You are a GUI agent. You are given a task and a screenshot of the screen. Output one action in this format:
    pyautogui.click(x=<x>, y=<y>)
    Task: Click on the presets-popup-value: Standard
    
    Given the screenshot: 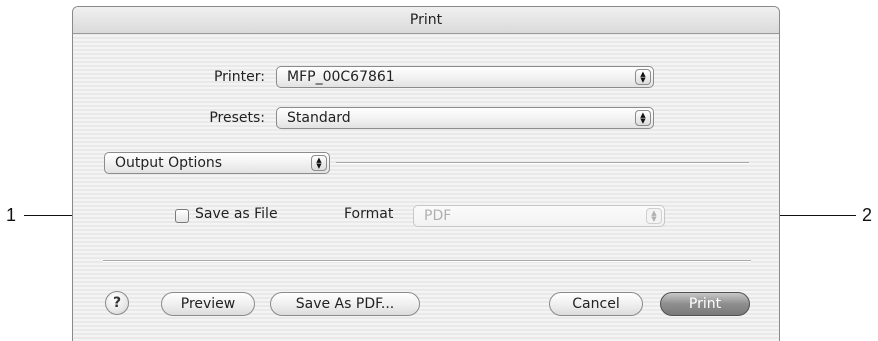 What is the action you would take?
    pyautogui.click(x=319, y=118)
    